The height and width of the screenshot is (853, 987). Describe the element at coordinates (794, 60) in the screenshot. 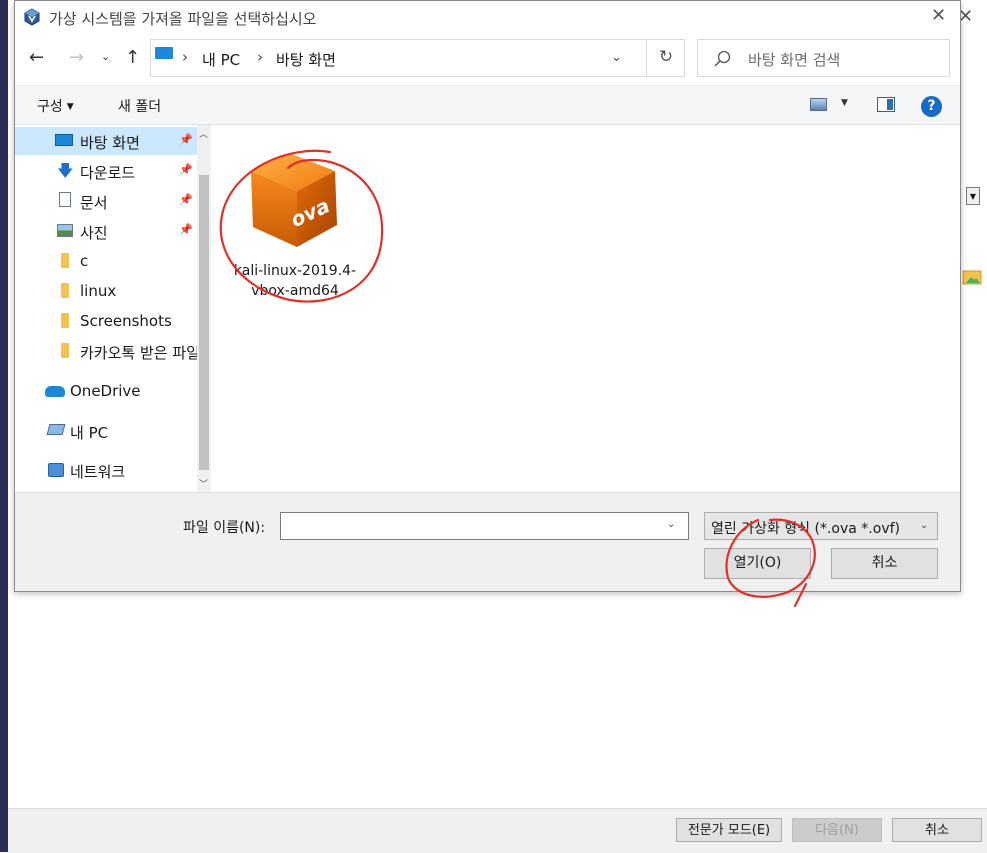

I see `search-placeholder: 바탕 화면 검색` at that location.